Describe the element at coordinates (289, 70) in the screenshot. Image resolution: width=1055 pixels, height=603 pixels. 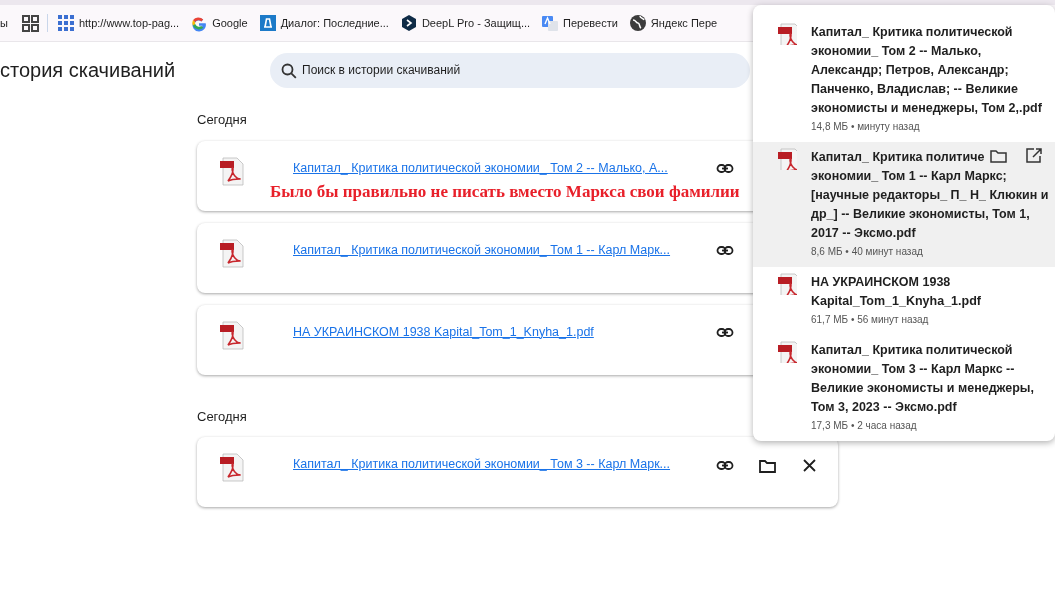
I see `search-icon` at that location.